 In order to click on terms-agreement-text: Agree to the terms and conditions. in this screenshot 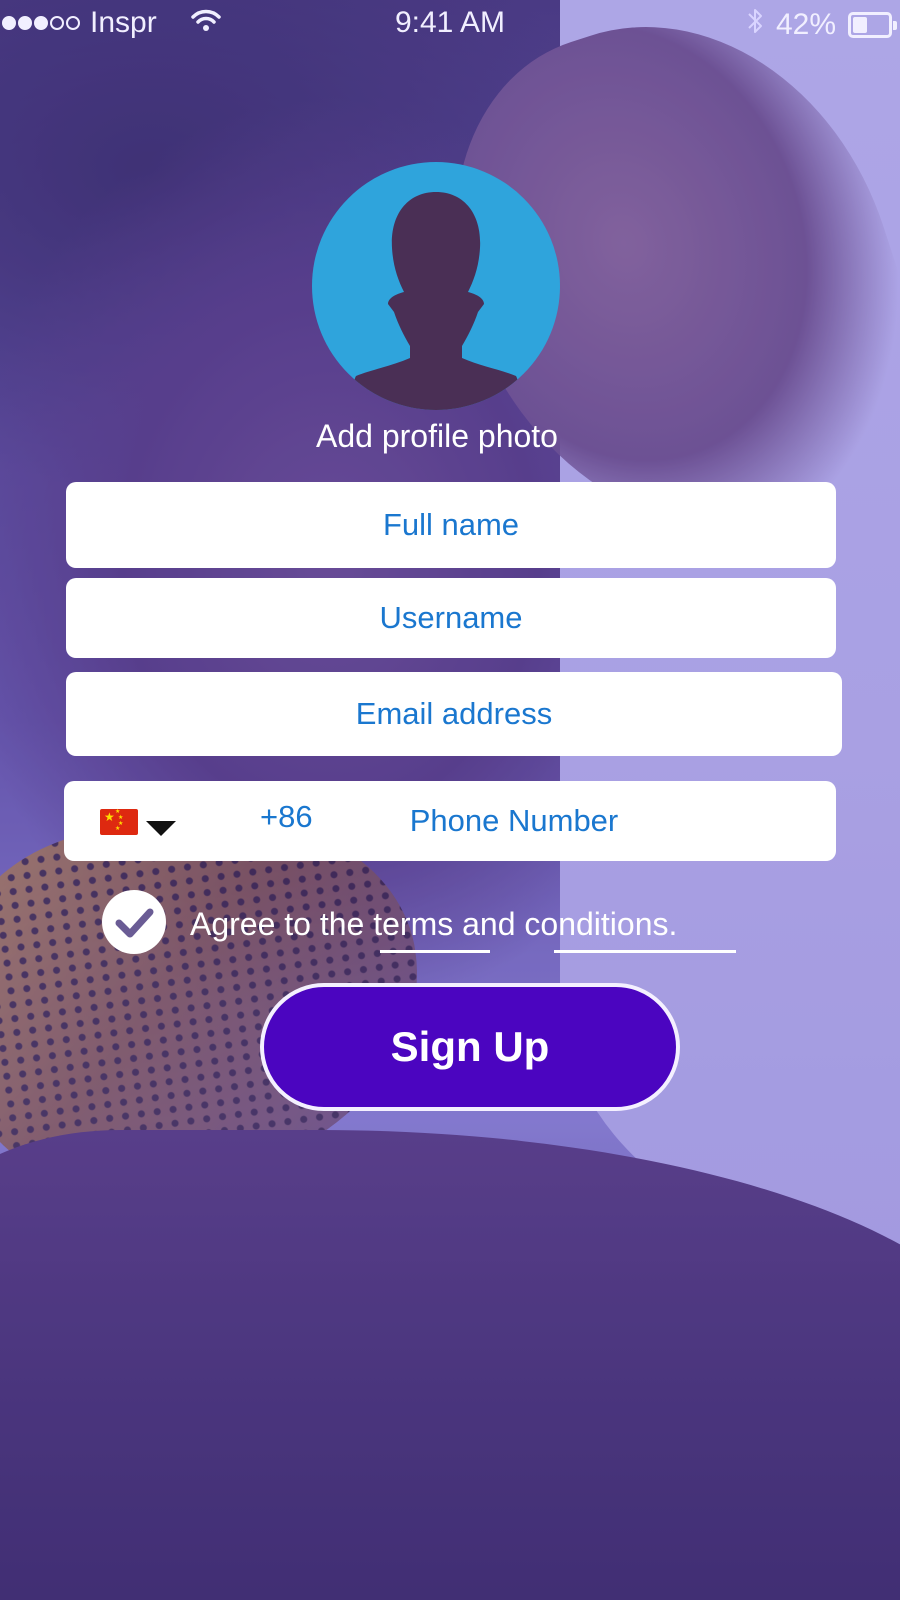, I will do `click(433, 924)`.